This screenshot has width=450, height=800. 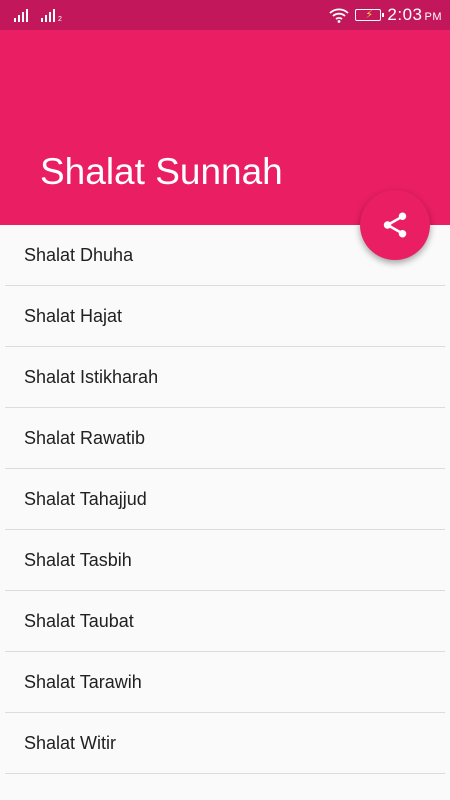 What do you see at coordinates (370, 15) in the screenshot?
I see `battery-charging-icon: ⚡` at bounding box center [370, 15].